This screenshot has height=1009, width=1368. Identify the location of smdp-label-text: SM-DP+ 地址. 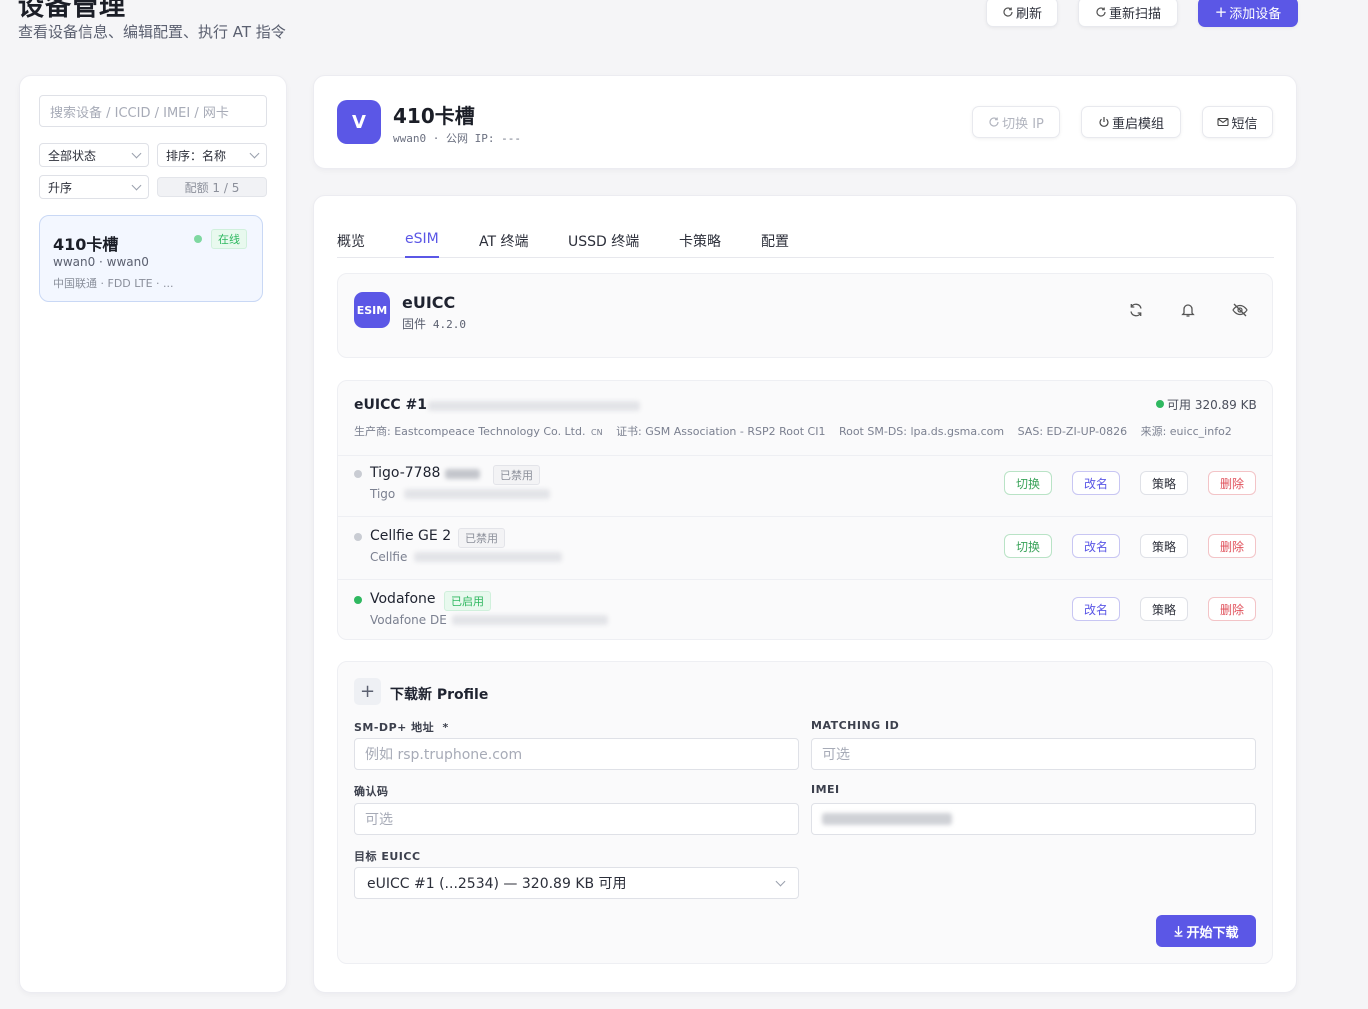
(394, 727).